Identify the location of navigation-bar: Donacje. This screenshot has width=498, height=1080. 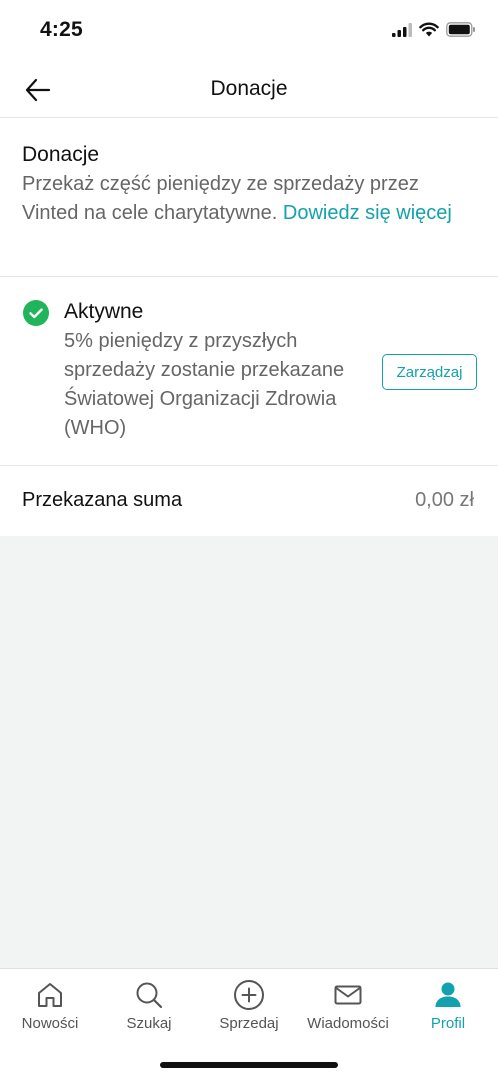
(249, 90).